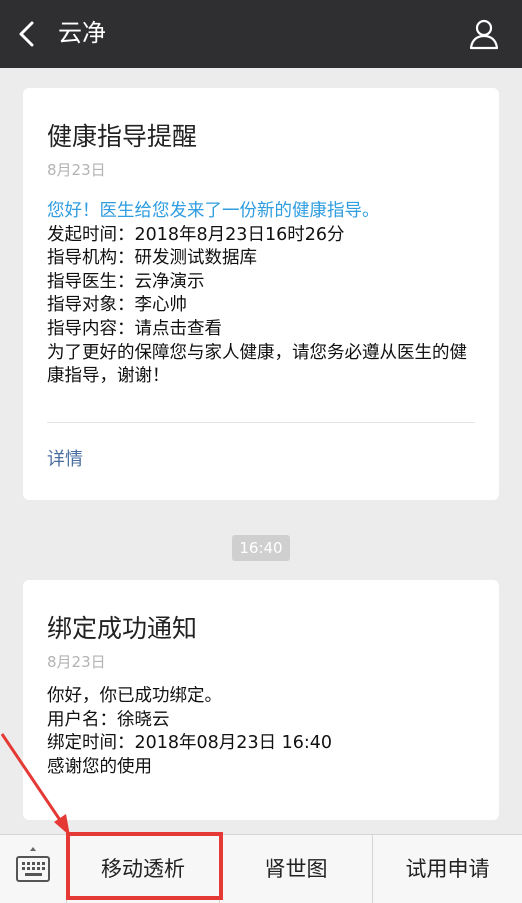  I want to click on details-link: 详情, so click(65, 460).